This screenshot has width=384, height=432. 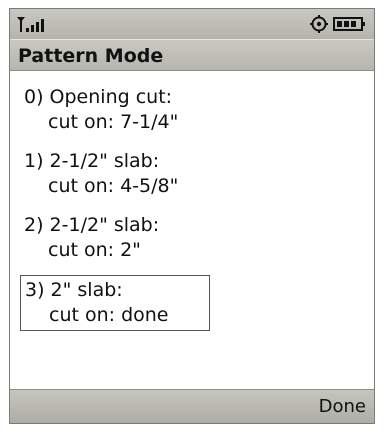 I want to click on item-cut: cut on: 4-5/8", so click(x=113, y=186).